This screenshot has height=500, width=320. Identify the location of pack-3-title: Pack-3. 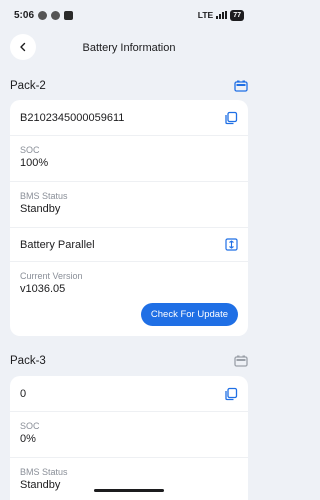
(28, 361).